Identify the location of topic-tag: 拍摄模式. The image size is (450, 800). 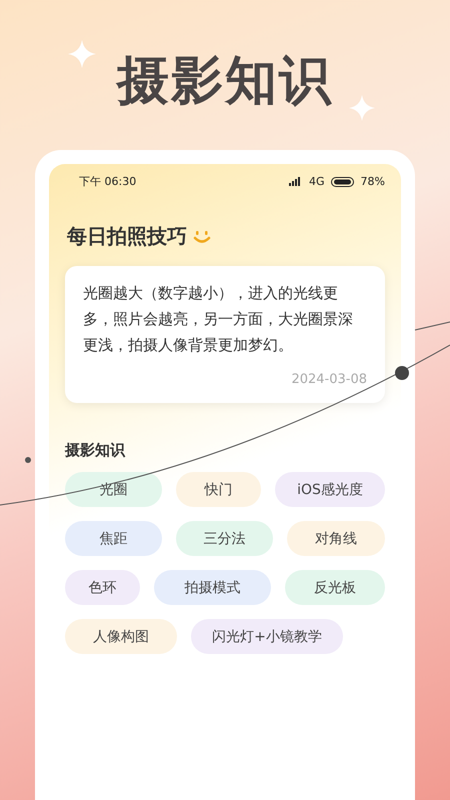
(213, 587).